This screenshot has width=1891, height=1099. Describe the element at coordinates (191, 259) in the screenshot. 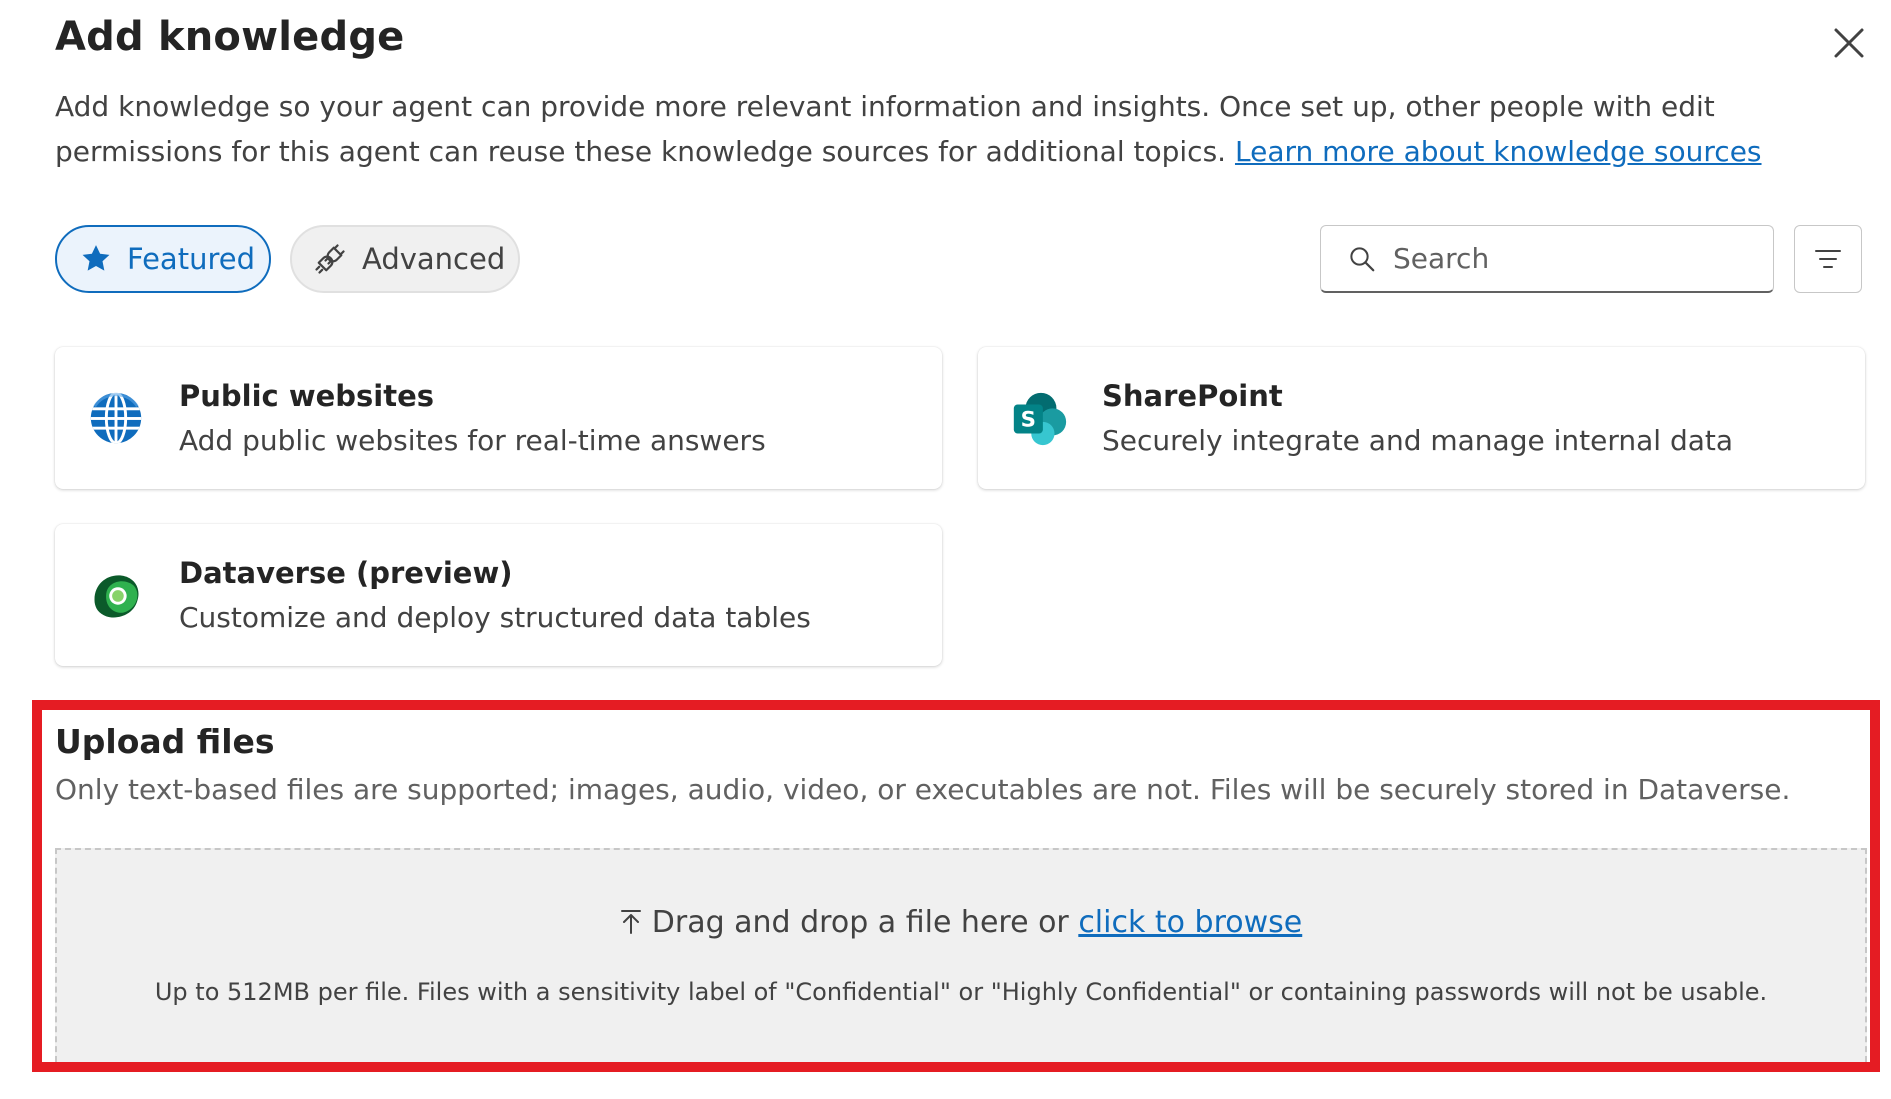

I see `tab-featured-label: Featured` at that location.